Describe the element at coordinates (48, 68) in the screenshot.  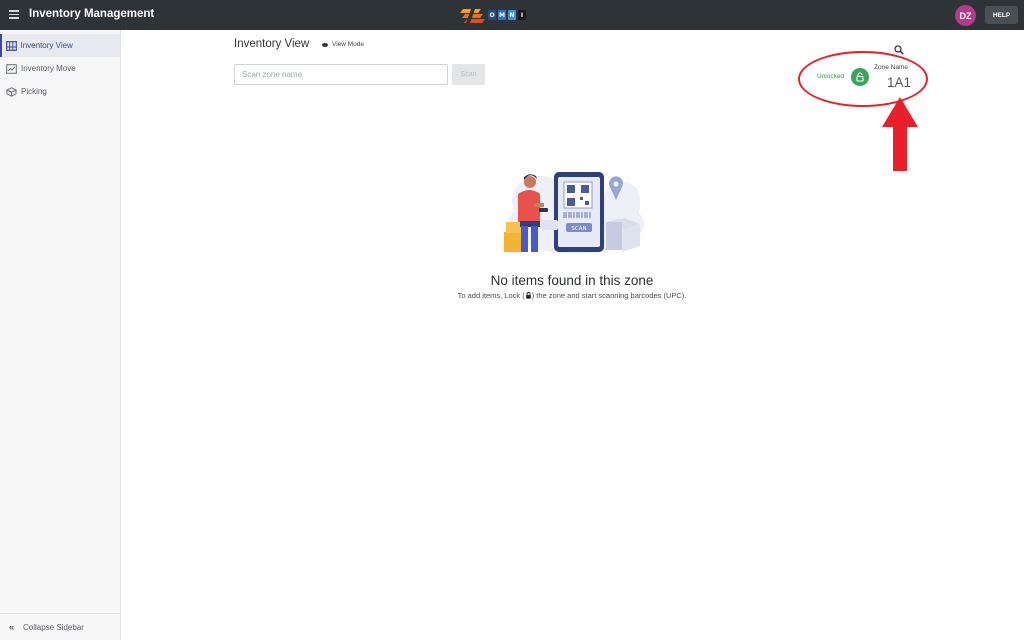
I see `sidebar-item-label: Inventory Move` at that location.